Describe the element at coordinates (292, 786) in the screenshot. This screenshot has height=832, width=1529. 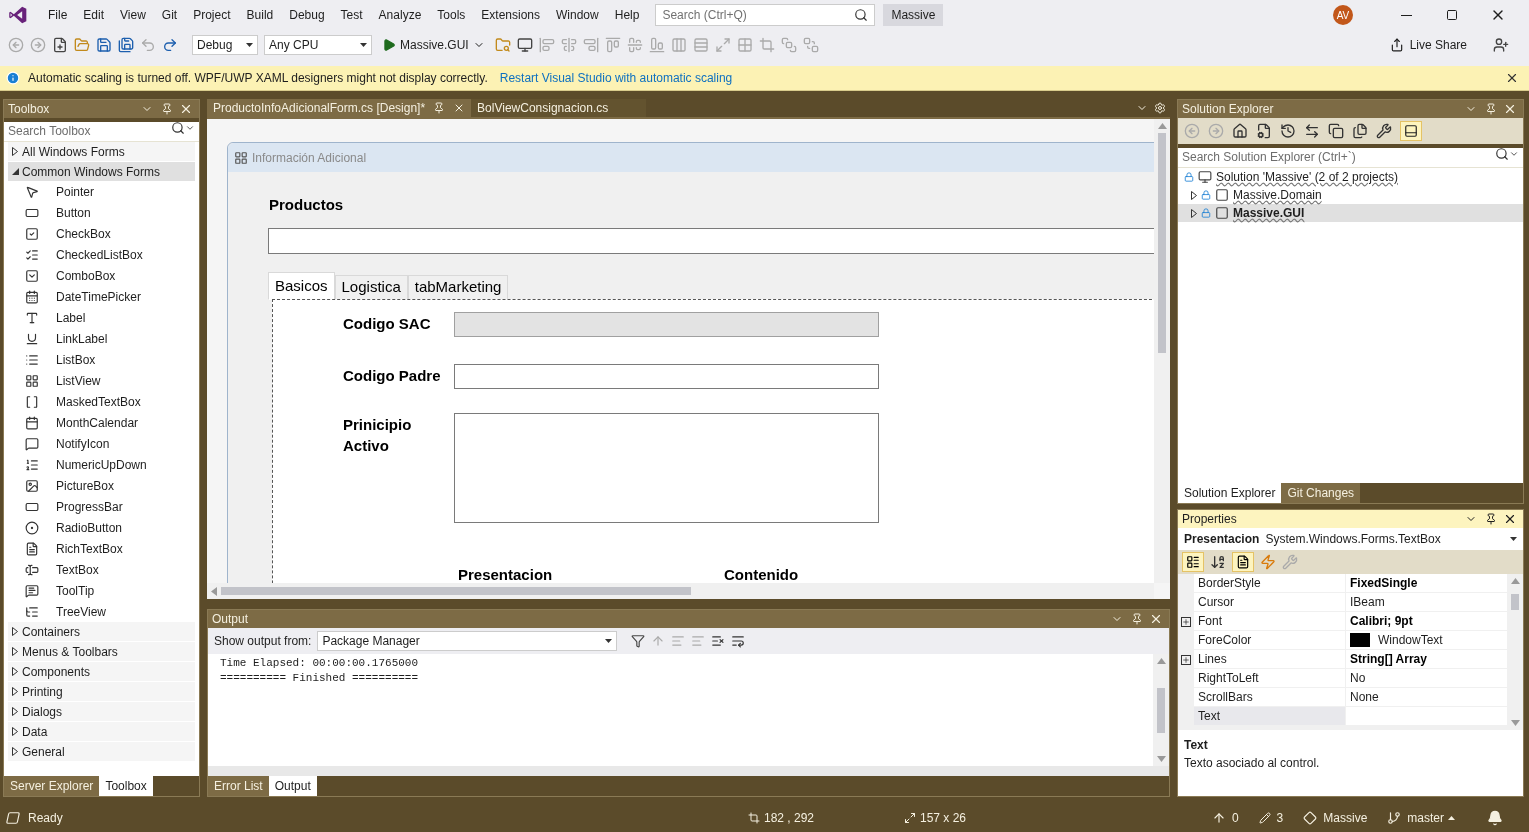
I see `panel-tab: Output` at that location.